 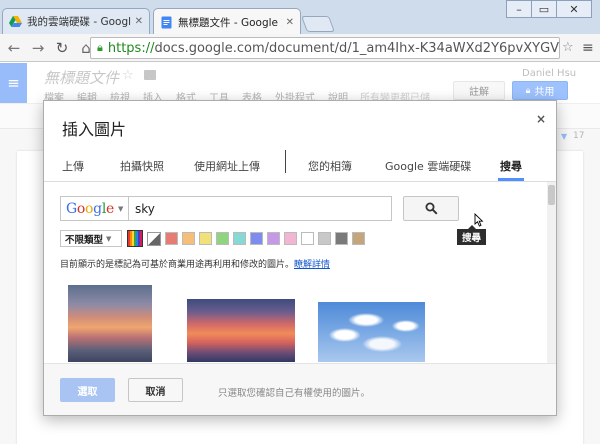 What do you see at coordinates (166, 22) in the screenshot?
I see `docs-icon` at bounding box center [166, 22].